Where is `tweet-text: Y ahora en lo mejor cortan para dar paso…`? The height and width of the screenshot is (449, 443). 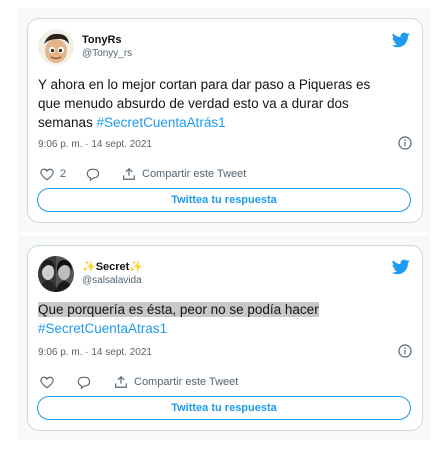
tweet-text: Y ahora en lo mejor cortan para dar paso… is located at coordinates (225, 103).